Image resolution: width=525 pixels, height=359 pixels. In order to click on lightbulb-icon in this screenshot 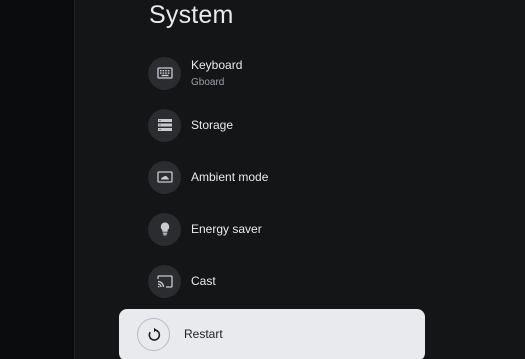, I will do `click(164, 229)`.